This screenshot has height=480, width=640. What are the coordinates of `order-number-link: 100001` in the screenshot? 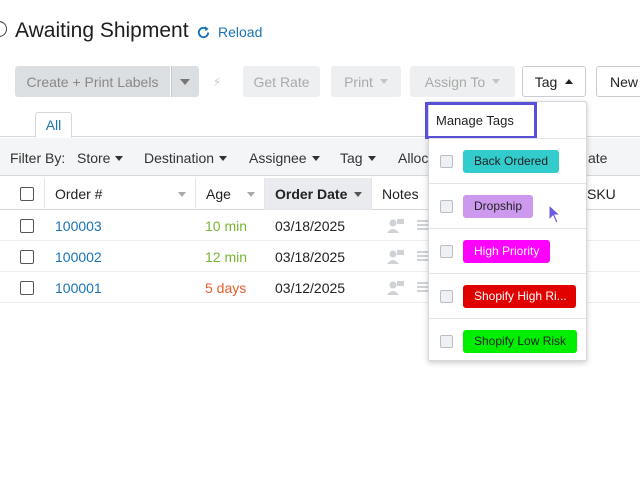 It's located at (78, 287).